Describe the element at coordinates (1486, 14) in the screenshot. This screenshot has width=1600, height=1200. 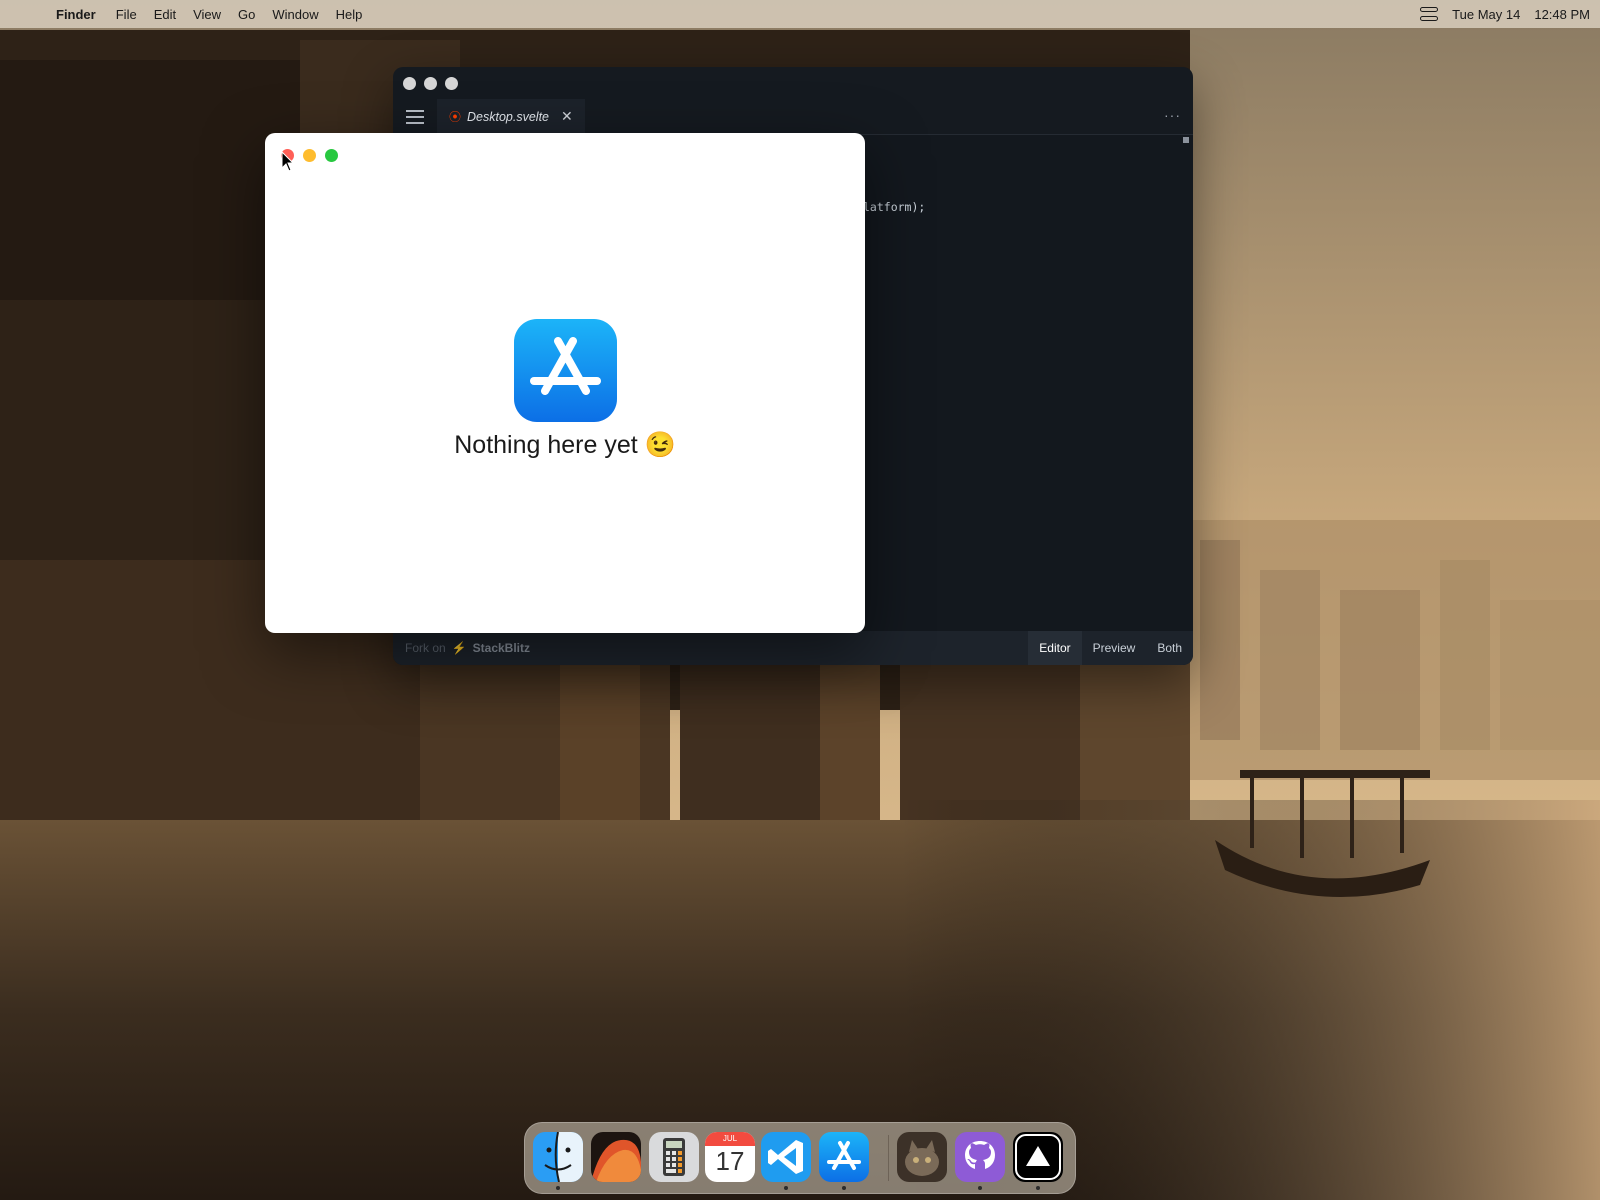
I see `menu-date: Tue May 14` at that location.